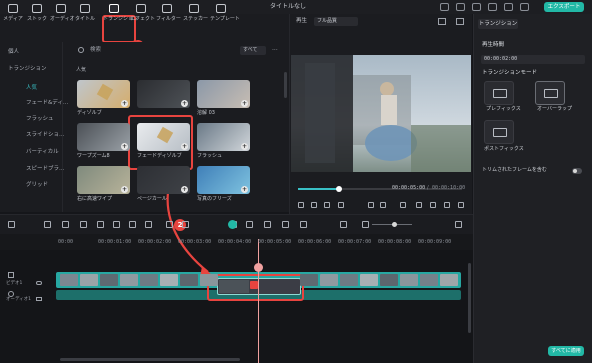 Image resolution: width=592 pixels, height=363 pixels. I want to click on effect-icon, so click(141, 8).